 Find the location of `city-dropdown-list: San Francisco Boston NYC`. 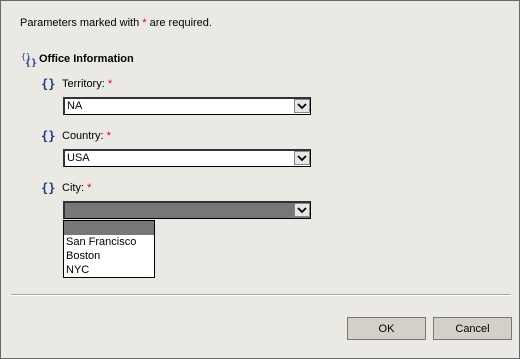

city-dropdown-list: San Francisco Boston NYC is located at coordinates (109, 249).